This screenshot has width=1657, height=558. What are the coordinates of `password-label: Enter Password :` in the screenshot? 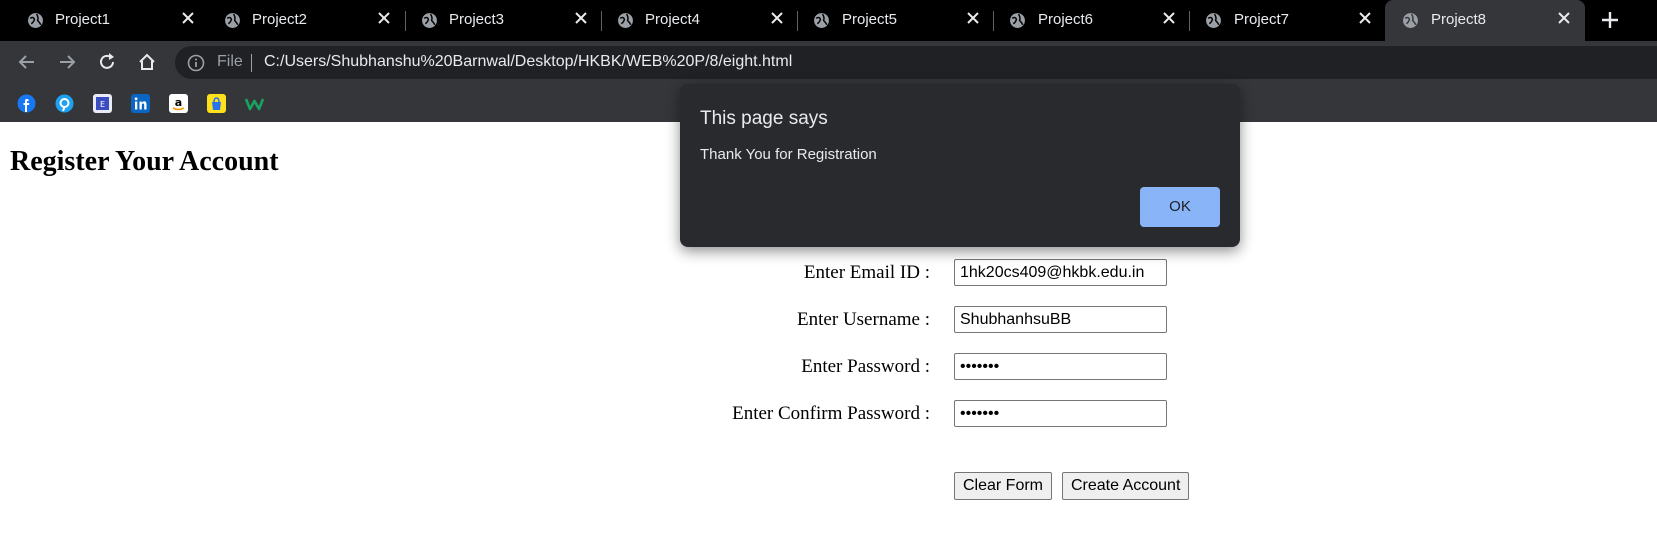 It's located at (865, 366).